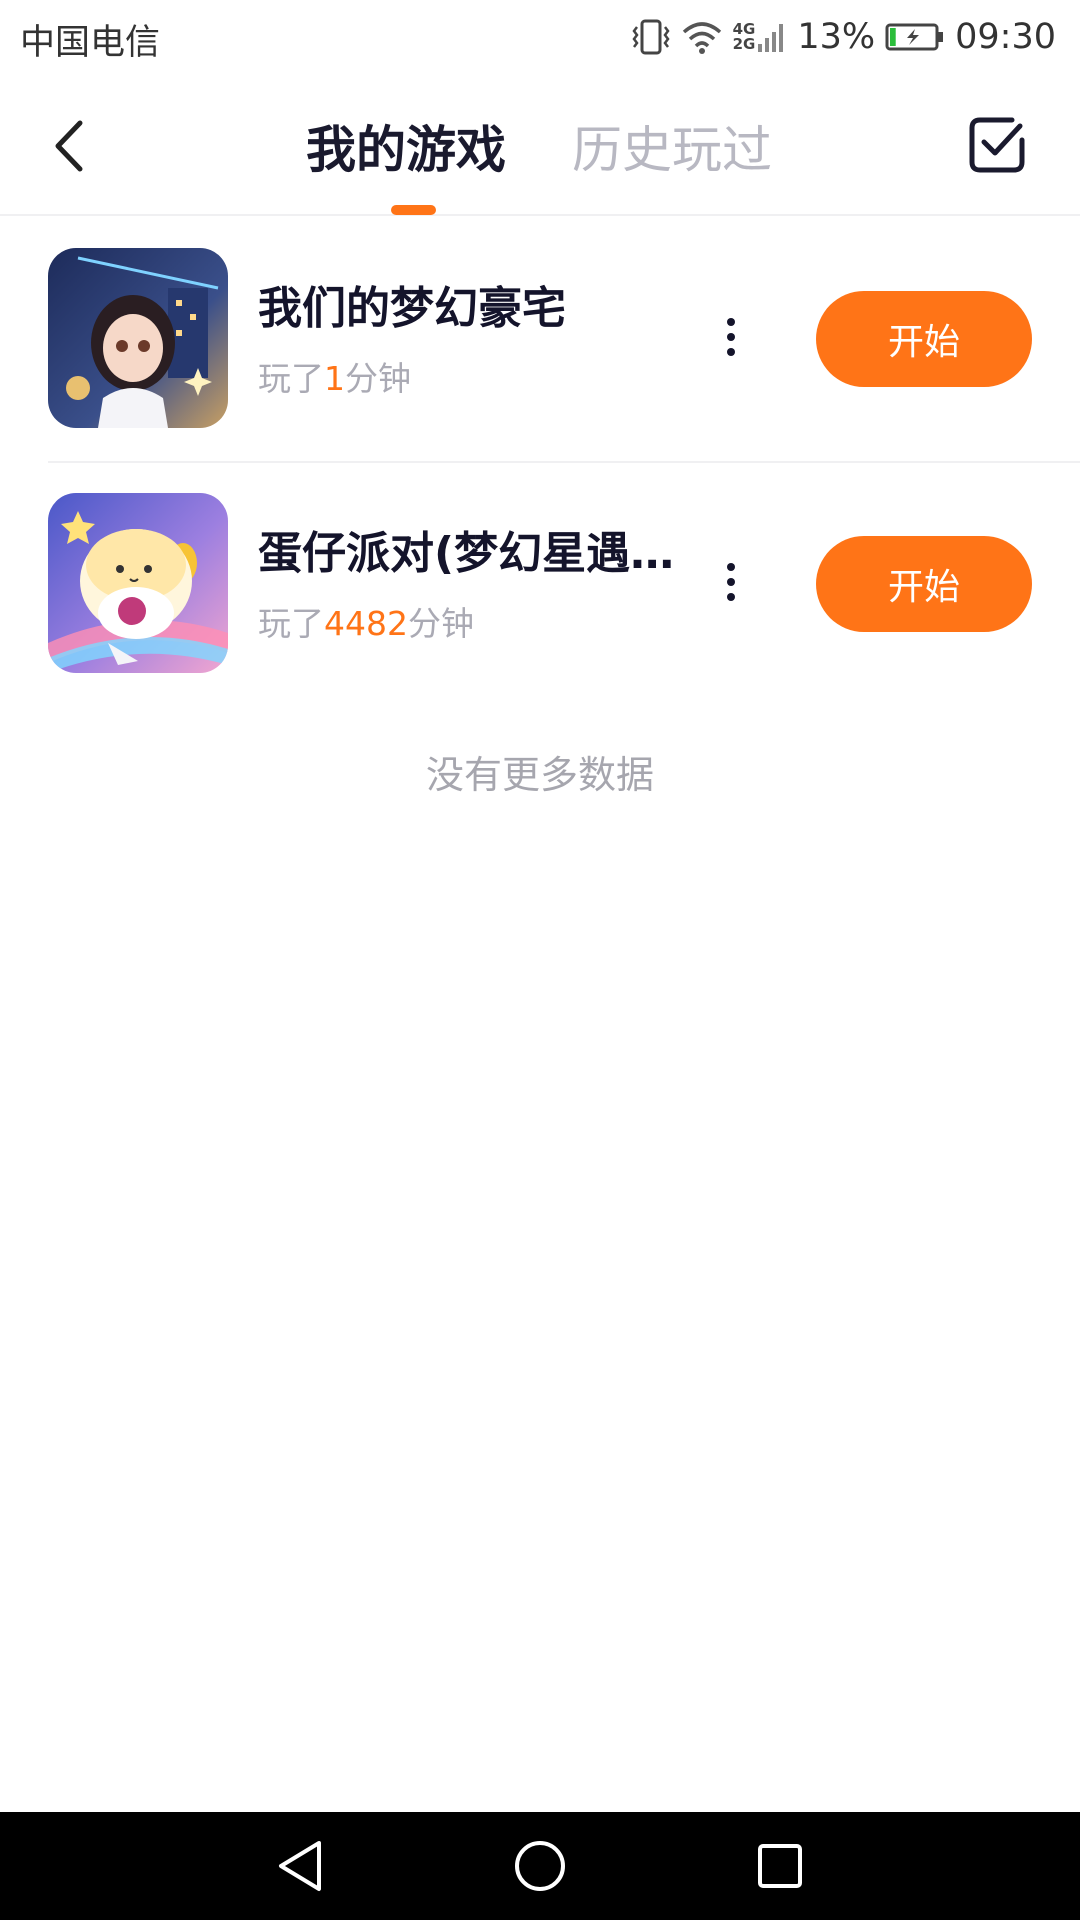 The height and width of the screenshot is (1920, 1080). I want to click on wifi-icon, so click(702, 37).